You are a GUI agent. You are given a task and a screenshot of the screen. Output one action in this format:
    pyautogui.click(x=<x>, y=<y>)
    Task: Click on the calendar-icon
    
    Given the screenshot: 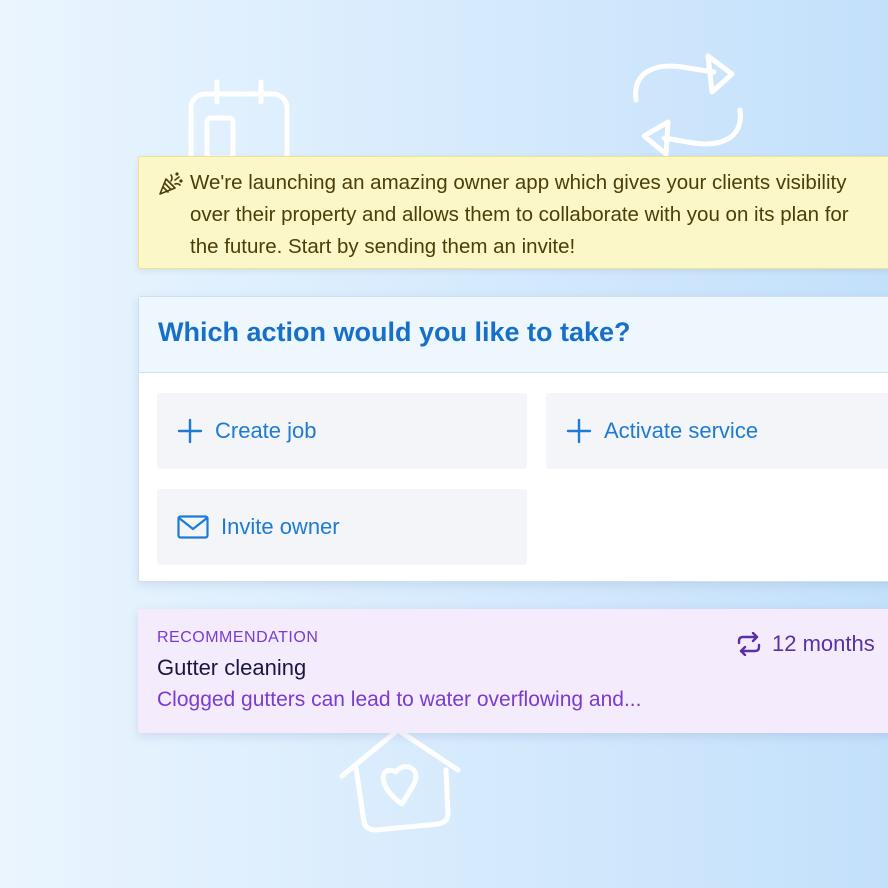 What is the action you would take?
    pyautogui.click(x=239, y=123)
    